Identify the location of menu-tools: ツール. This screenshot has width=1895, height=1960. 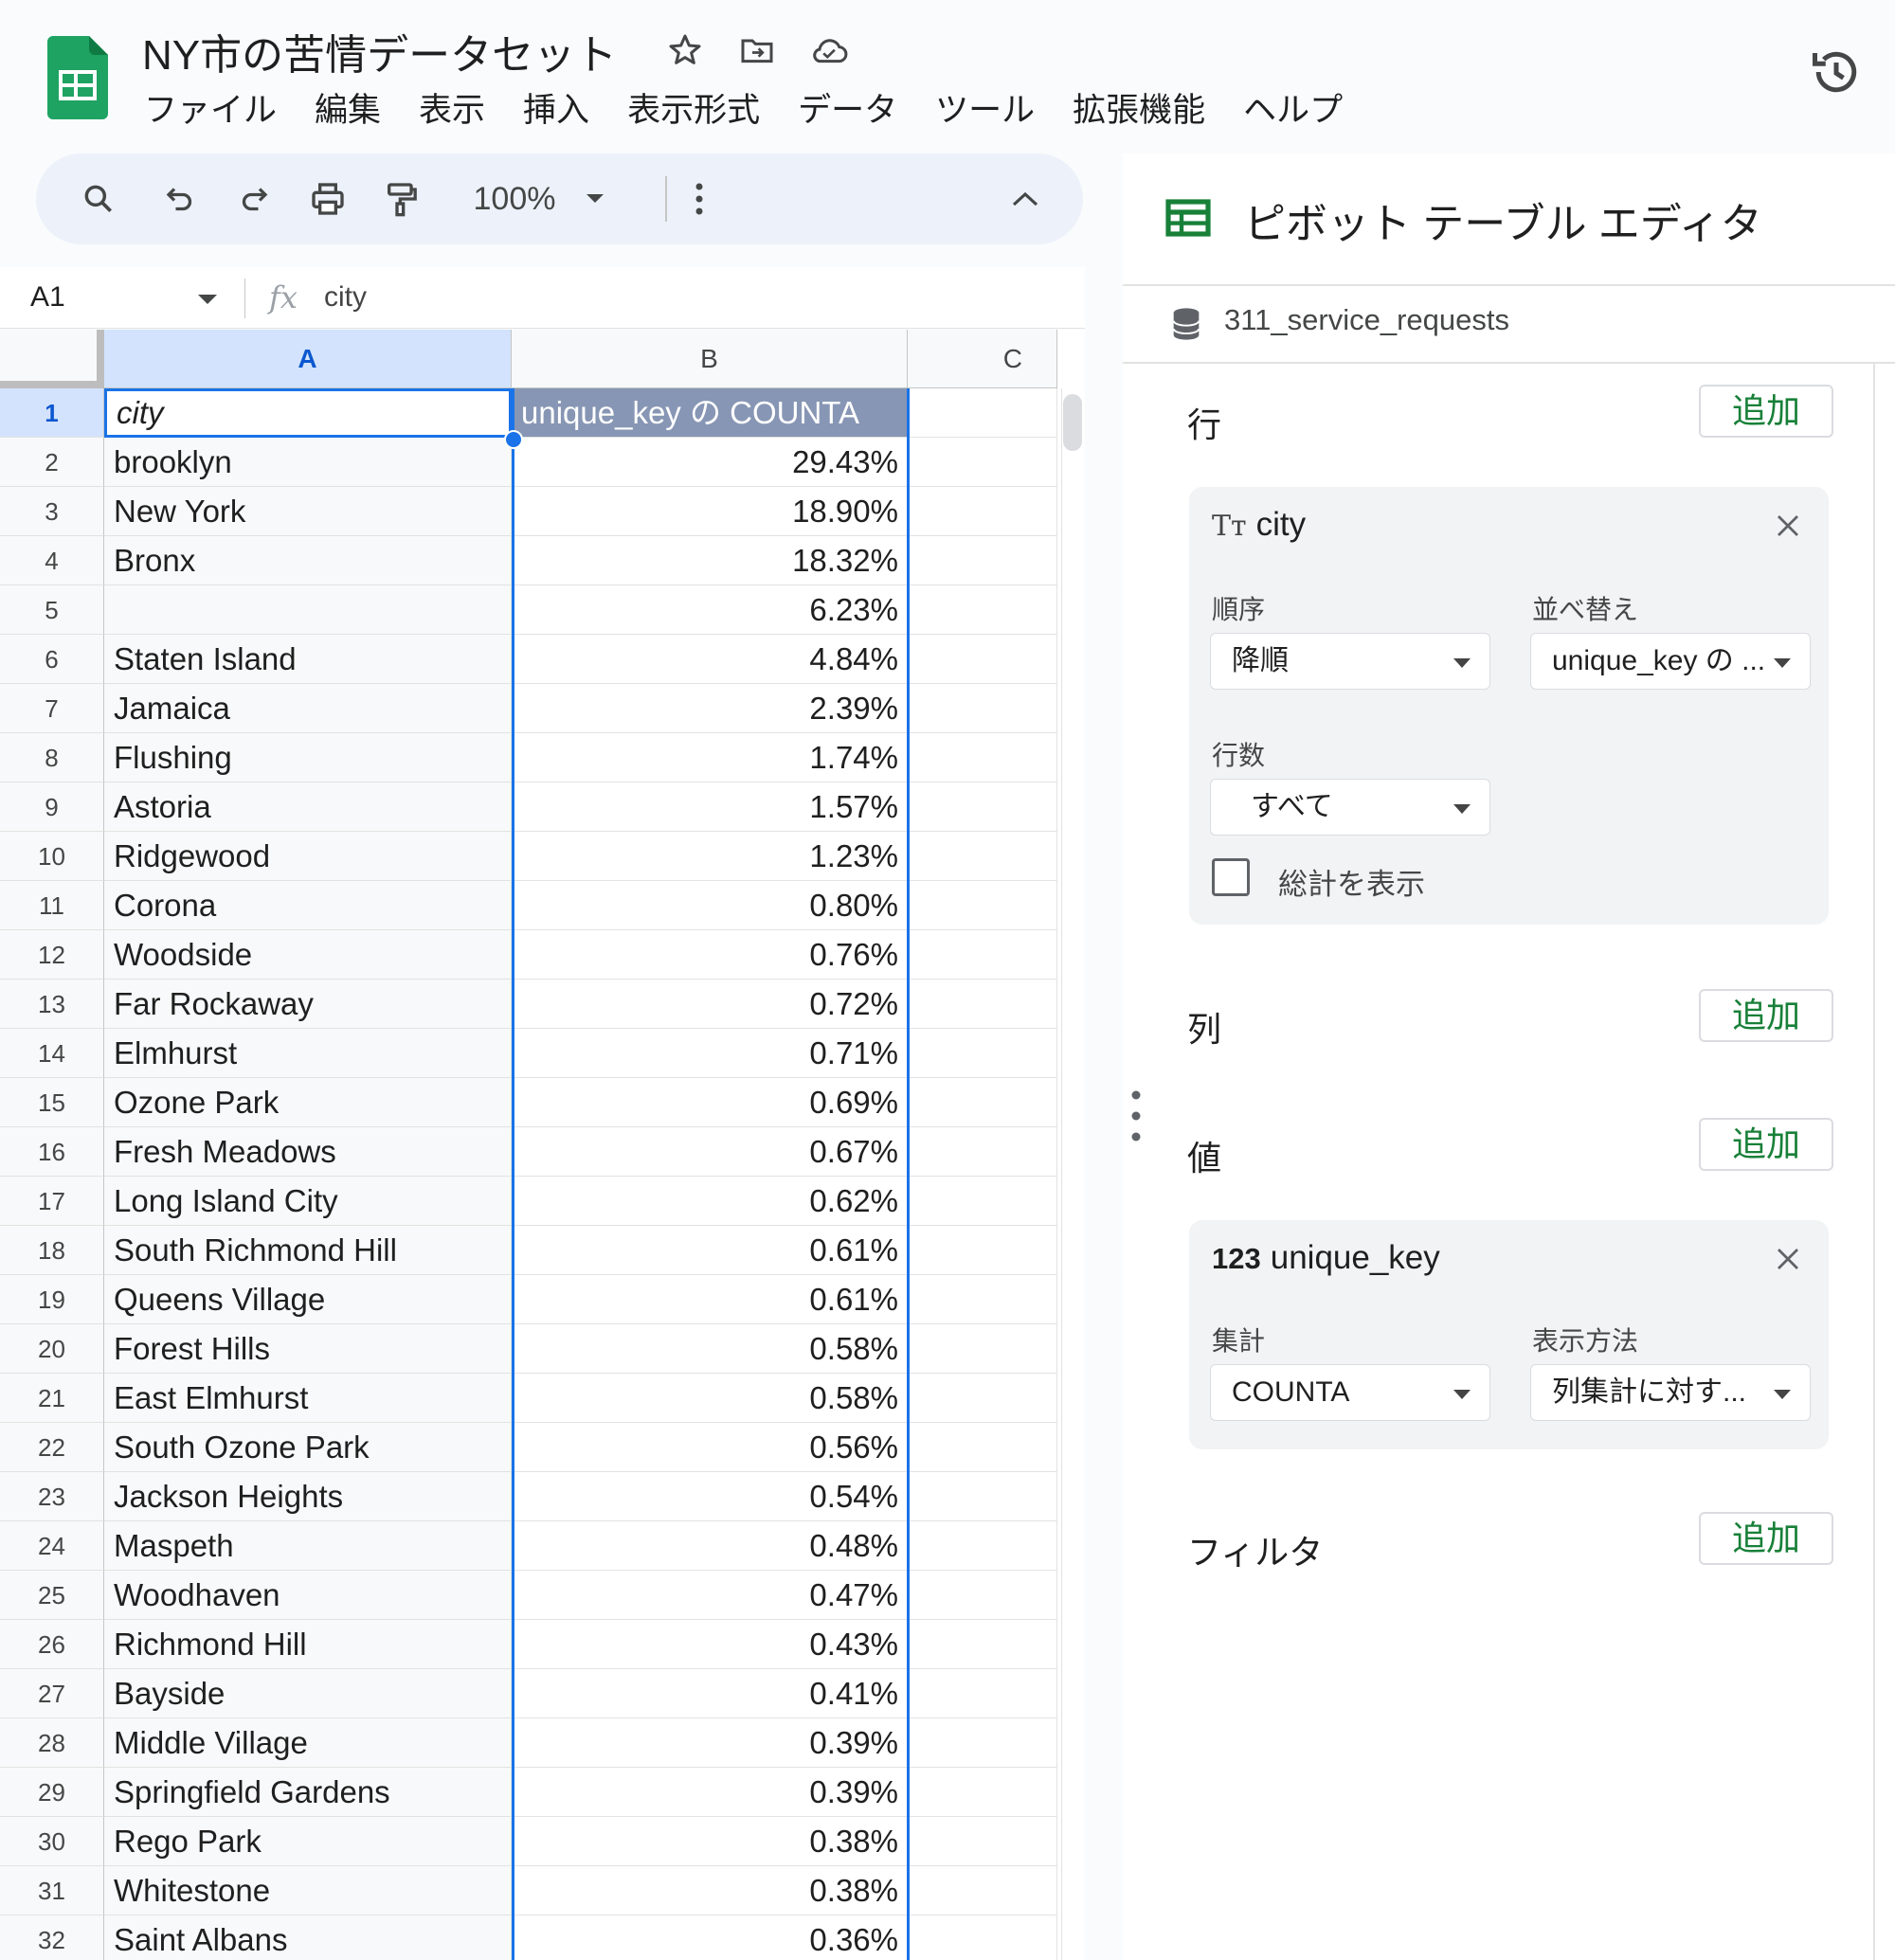
(985, 111).